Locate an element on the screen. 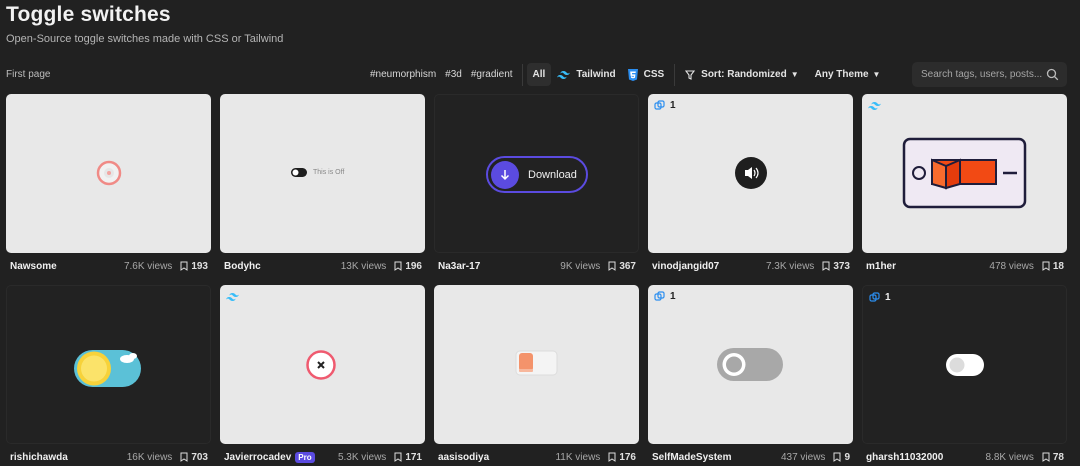 The image size is (1080, 466). gray-toggle-preview is located at coordinates (750, 364).